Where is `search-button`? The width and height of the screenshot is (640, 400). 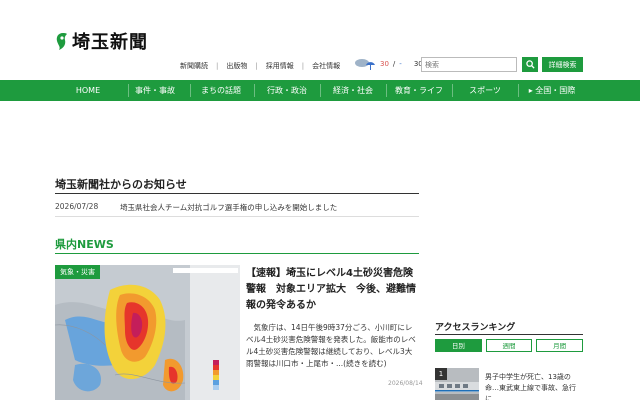 search-button is located at coordinates (530, 64).